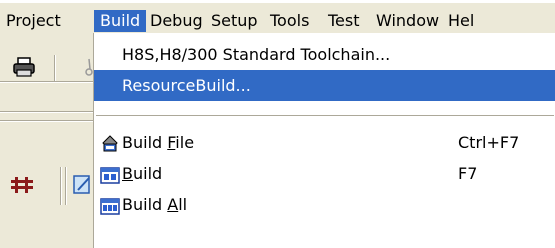 This screenshot has width=555, height=248. Describe the element at coordinates (110, 174) in the screenshot. I see `build-icon` at that location.